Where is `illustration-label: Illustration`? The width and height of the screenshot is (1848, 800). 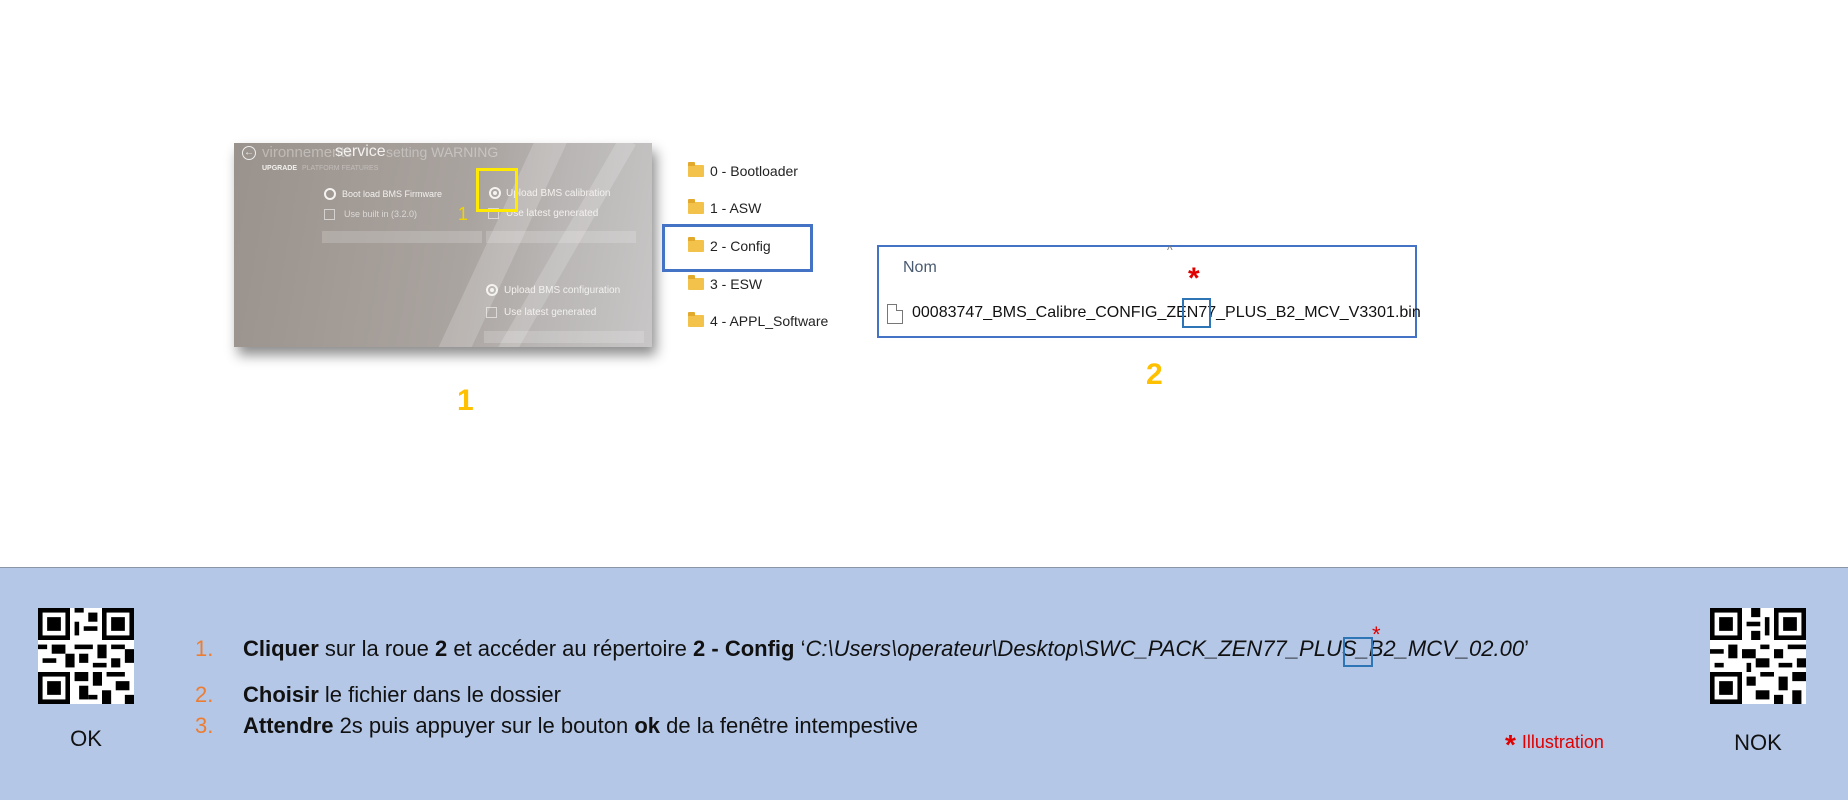
illustration-label: Illustration is located at coordinates (1562, 742).